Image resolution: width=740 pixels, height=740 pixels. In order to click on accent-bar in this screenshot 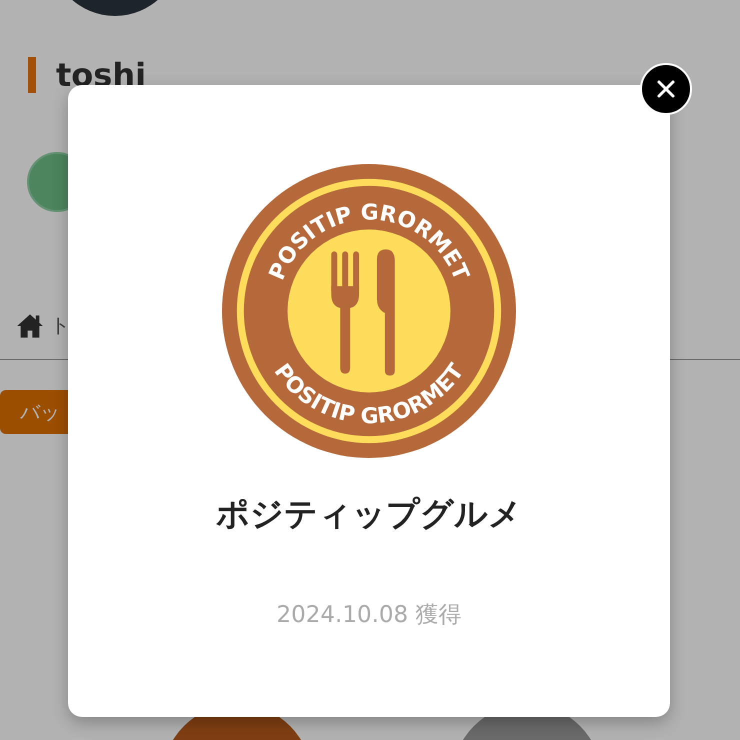, I will do `click(32, 75)`.